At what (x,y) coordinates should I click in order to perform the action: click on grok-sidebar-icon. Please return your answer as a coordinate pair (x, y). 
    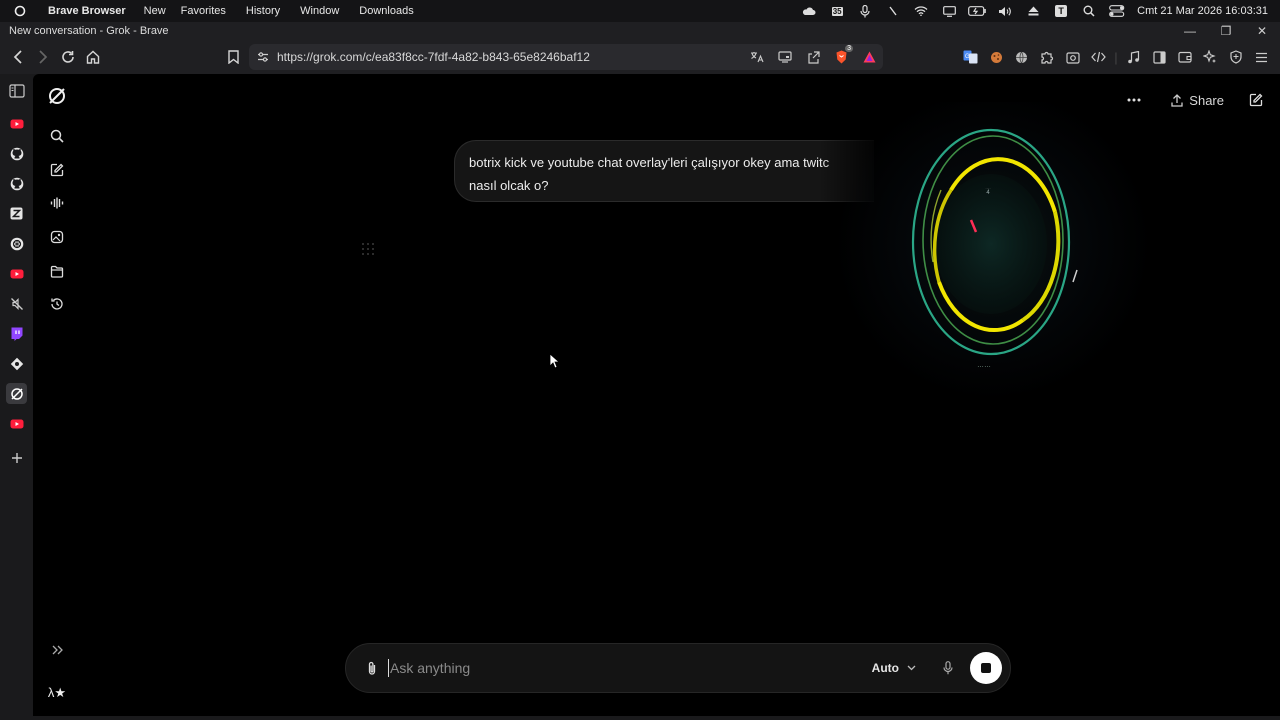
    Looking at the image, I should click on (16, 393).